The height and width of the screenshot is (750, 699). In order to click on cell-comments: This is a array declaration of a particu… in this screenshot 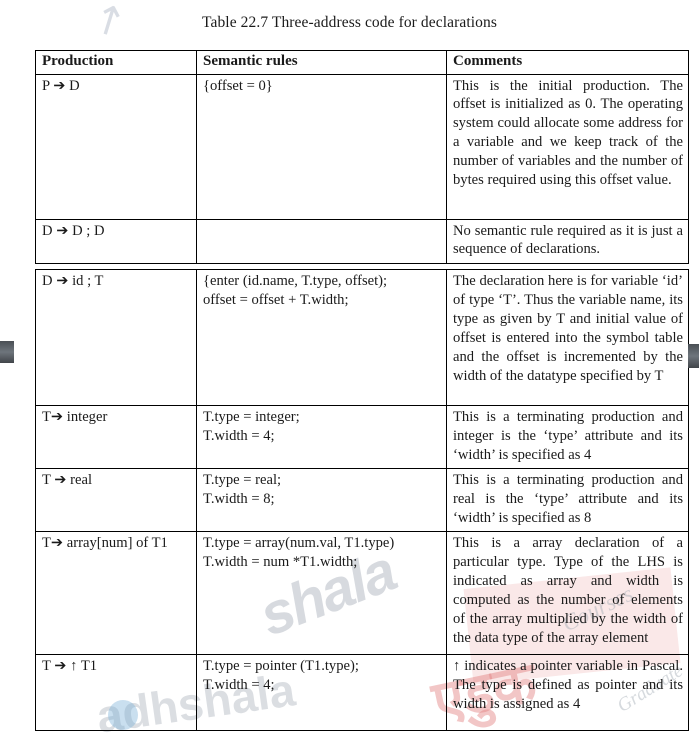, I will do `click(567, 592)`.